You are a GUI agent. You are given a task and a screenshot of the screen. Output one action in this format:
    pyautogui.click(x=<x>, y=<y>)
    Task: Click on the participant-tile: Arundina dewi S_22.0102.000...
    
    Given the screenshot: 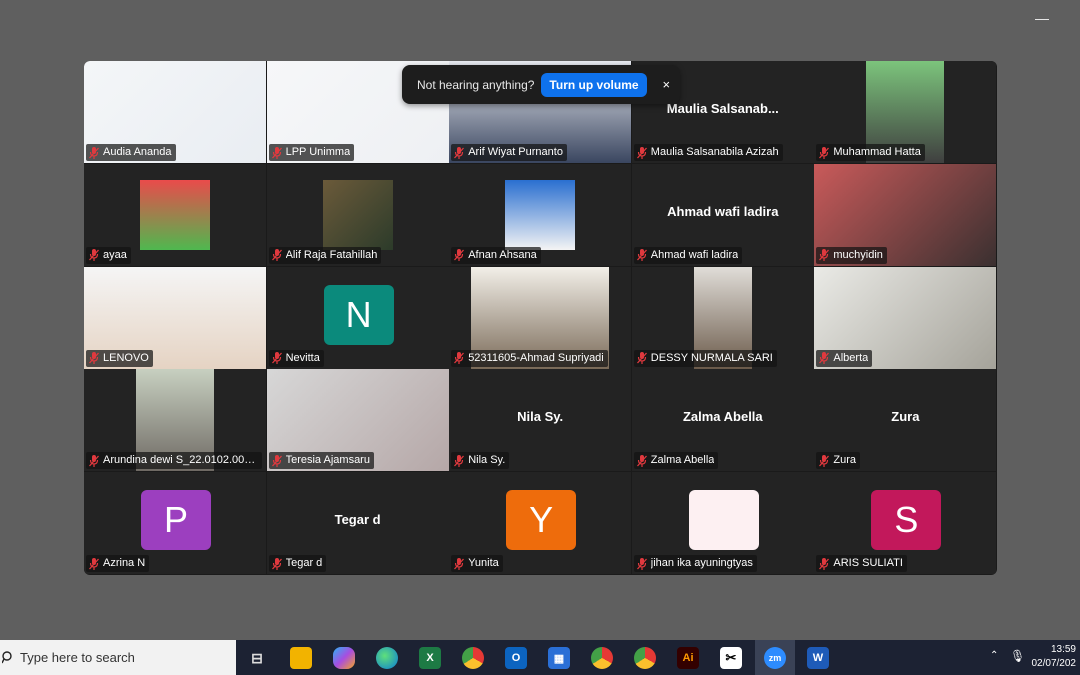 What is the action you would take?
    pyautogui.click(x=175, y=420)
    